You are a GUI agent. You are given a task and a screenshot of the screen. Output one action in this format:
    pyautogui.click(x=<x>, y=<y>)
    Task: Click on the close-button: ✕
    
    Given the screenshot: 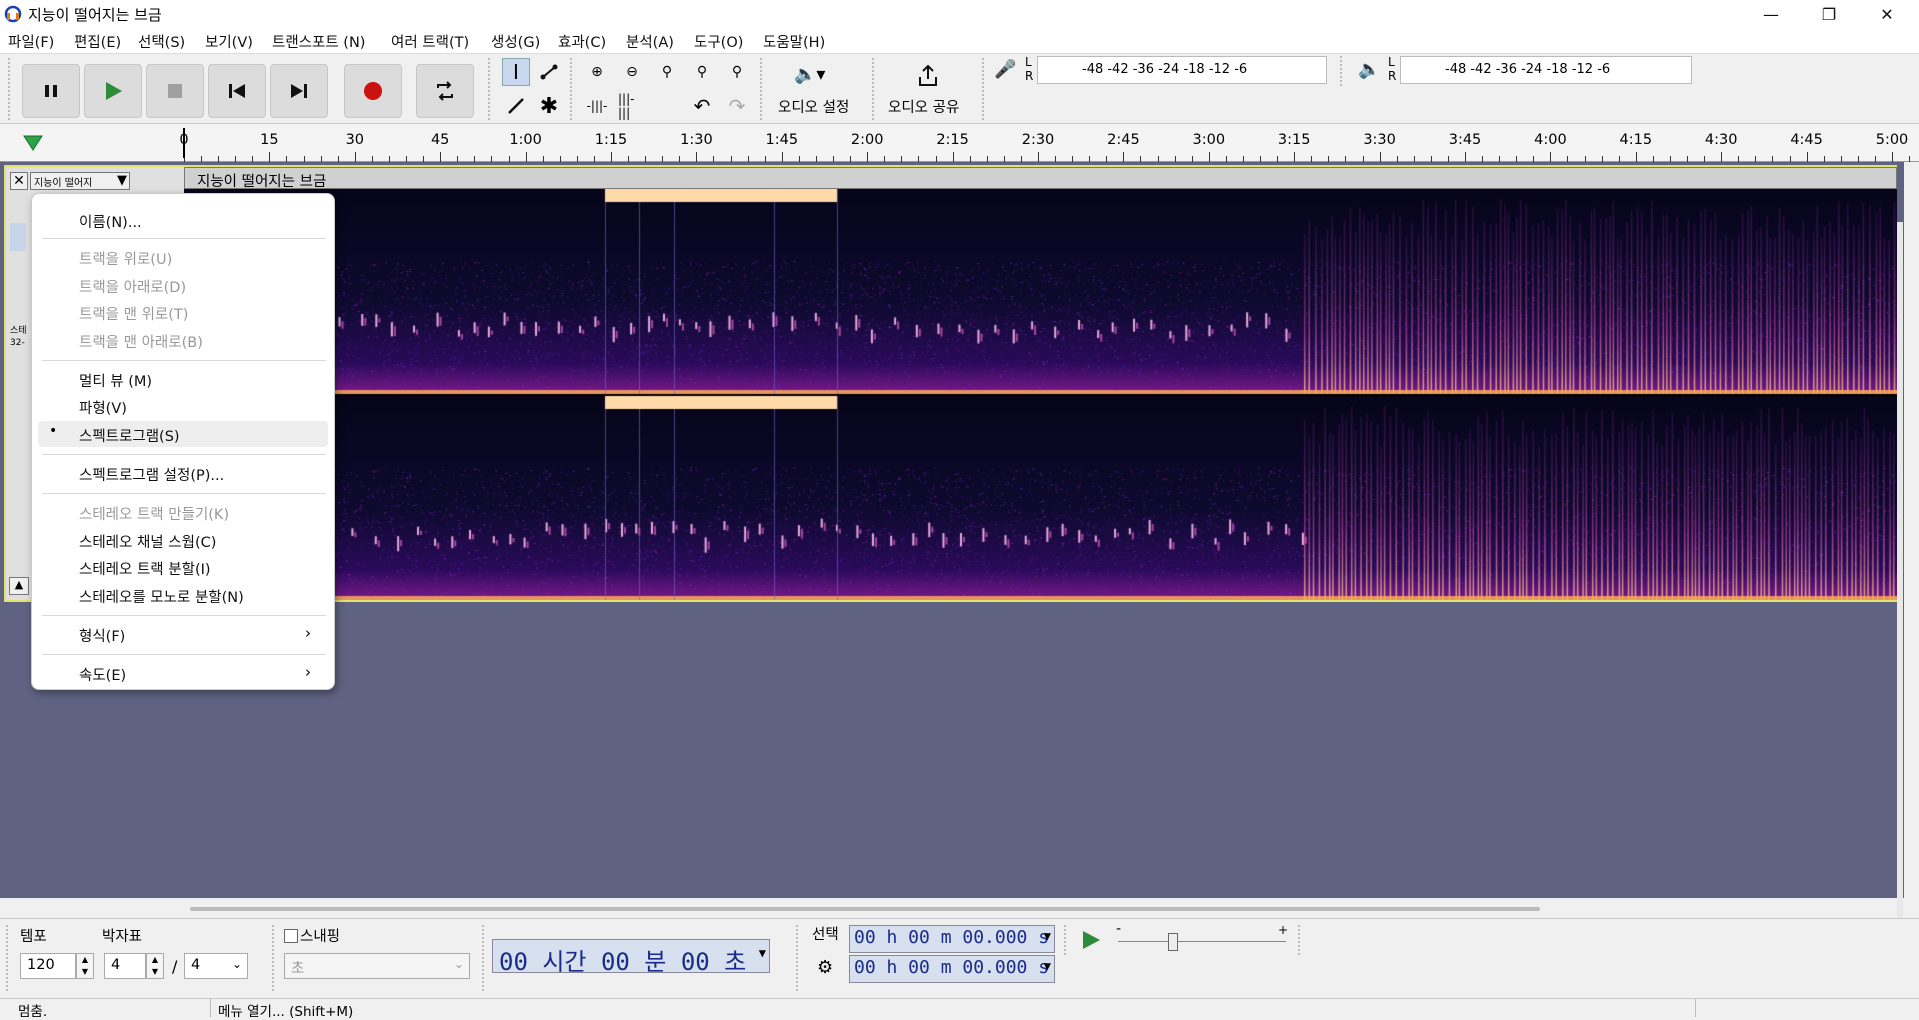 What is the action you would take?
    pyautogui.click(x=1887, y=14)
    